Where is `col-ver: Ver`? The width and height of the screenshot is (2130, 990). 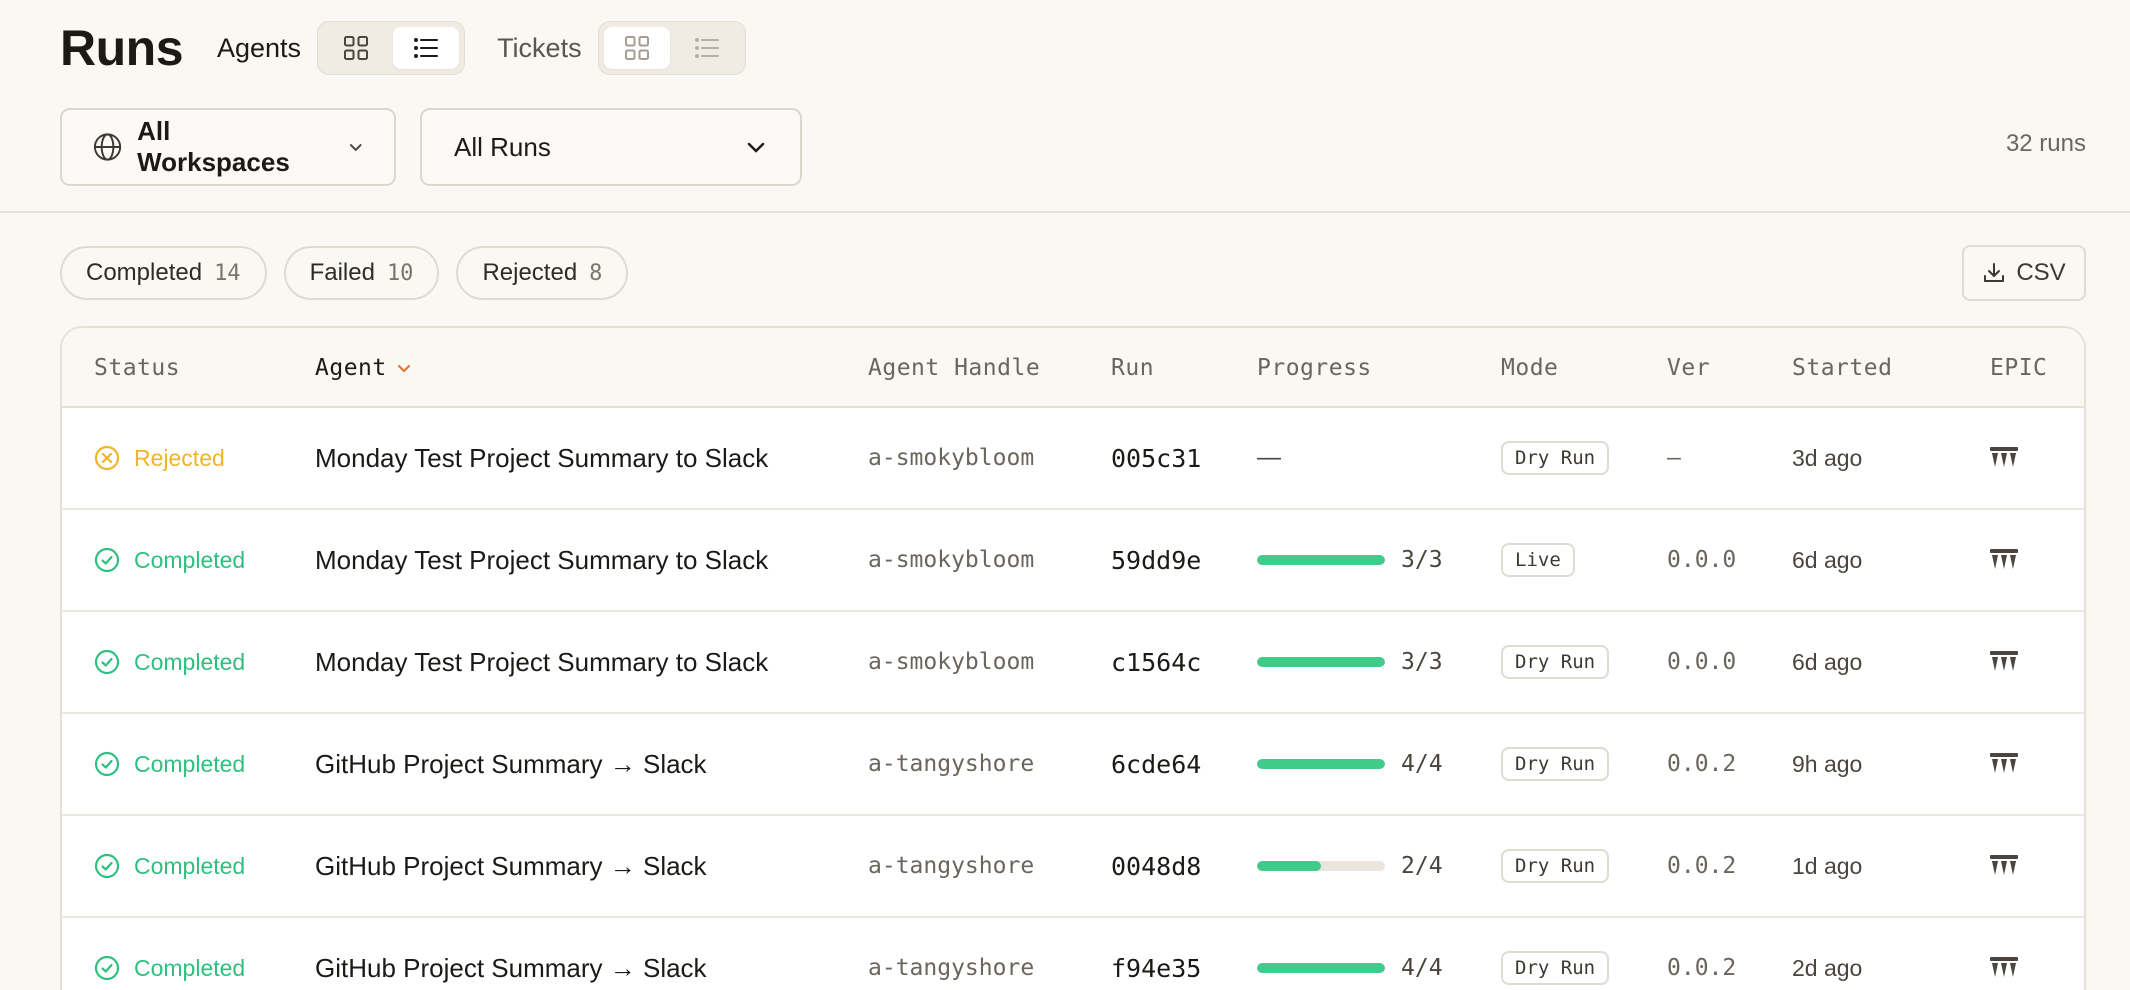
col-ver: Ver is located at coordinates (1688, 368).